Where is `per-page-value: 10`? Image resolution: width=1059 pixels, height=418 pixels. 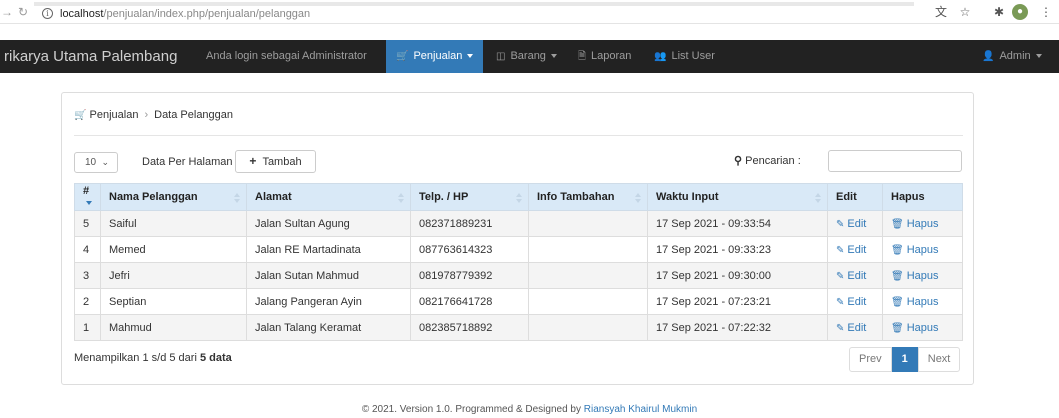
per-page-value: 10 is located at coordinates (91, 162).